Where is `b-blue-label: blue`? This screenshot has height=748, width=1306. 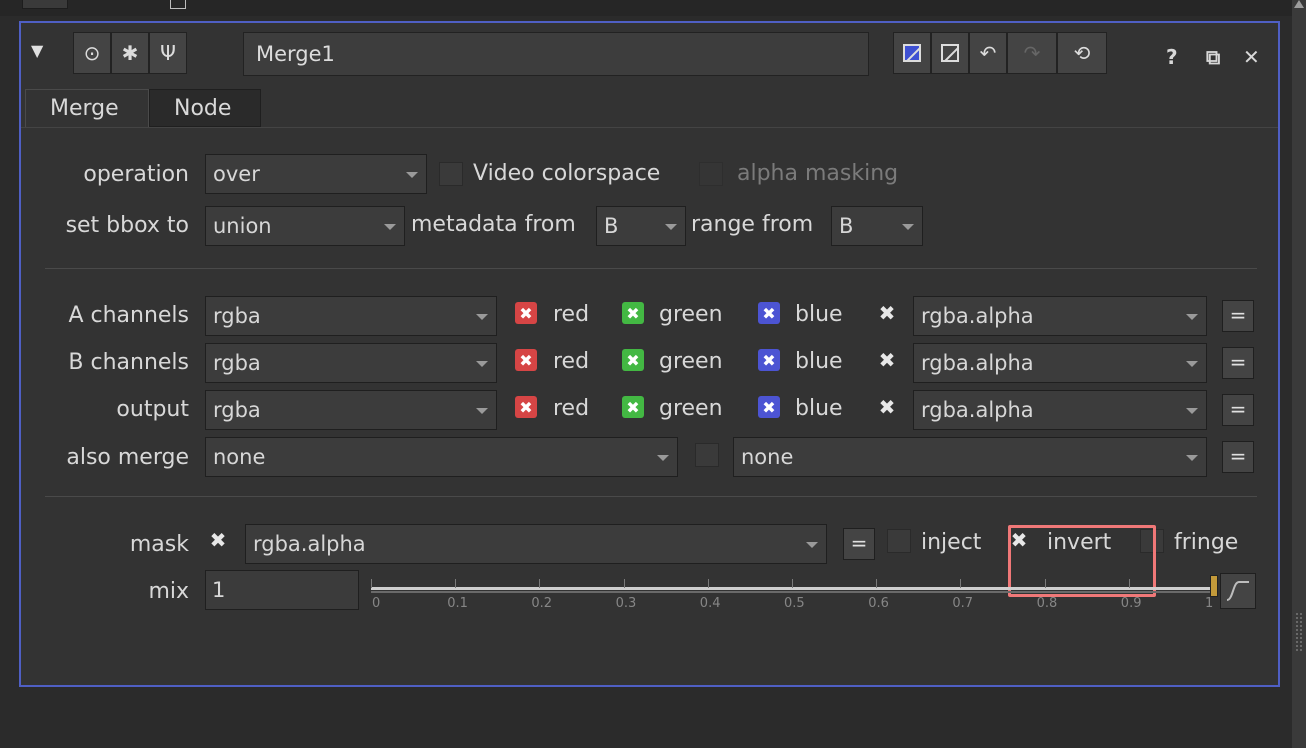
b-blue-label: blue is located at coordinates (819, 361).